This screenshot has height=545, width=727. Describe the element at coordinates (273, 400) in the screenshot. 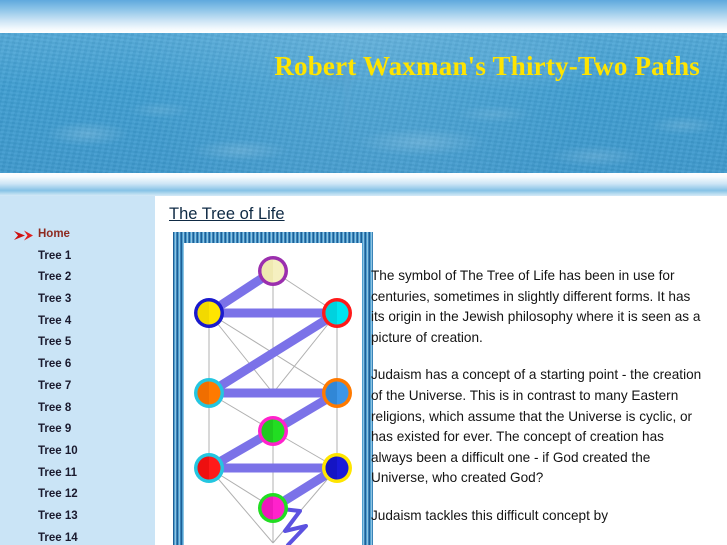

I see `tree-of-life-diagram` at that location.